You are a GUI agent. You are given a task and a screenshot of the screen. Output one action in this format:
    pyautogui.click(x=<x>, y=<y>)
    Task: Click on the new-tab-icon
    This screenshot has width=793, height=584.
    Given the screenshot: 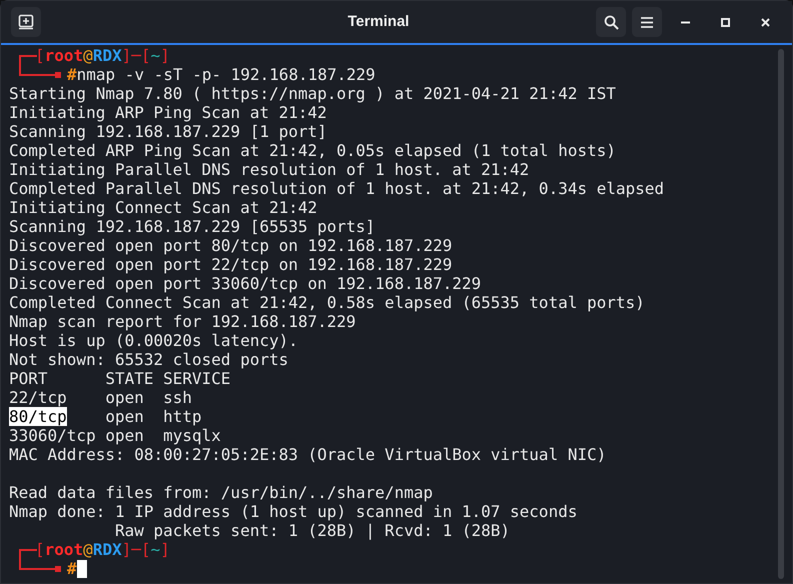 What is the action you would take?
    pyautogui.click(x=26, y=22)
    